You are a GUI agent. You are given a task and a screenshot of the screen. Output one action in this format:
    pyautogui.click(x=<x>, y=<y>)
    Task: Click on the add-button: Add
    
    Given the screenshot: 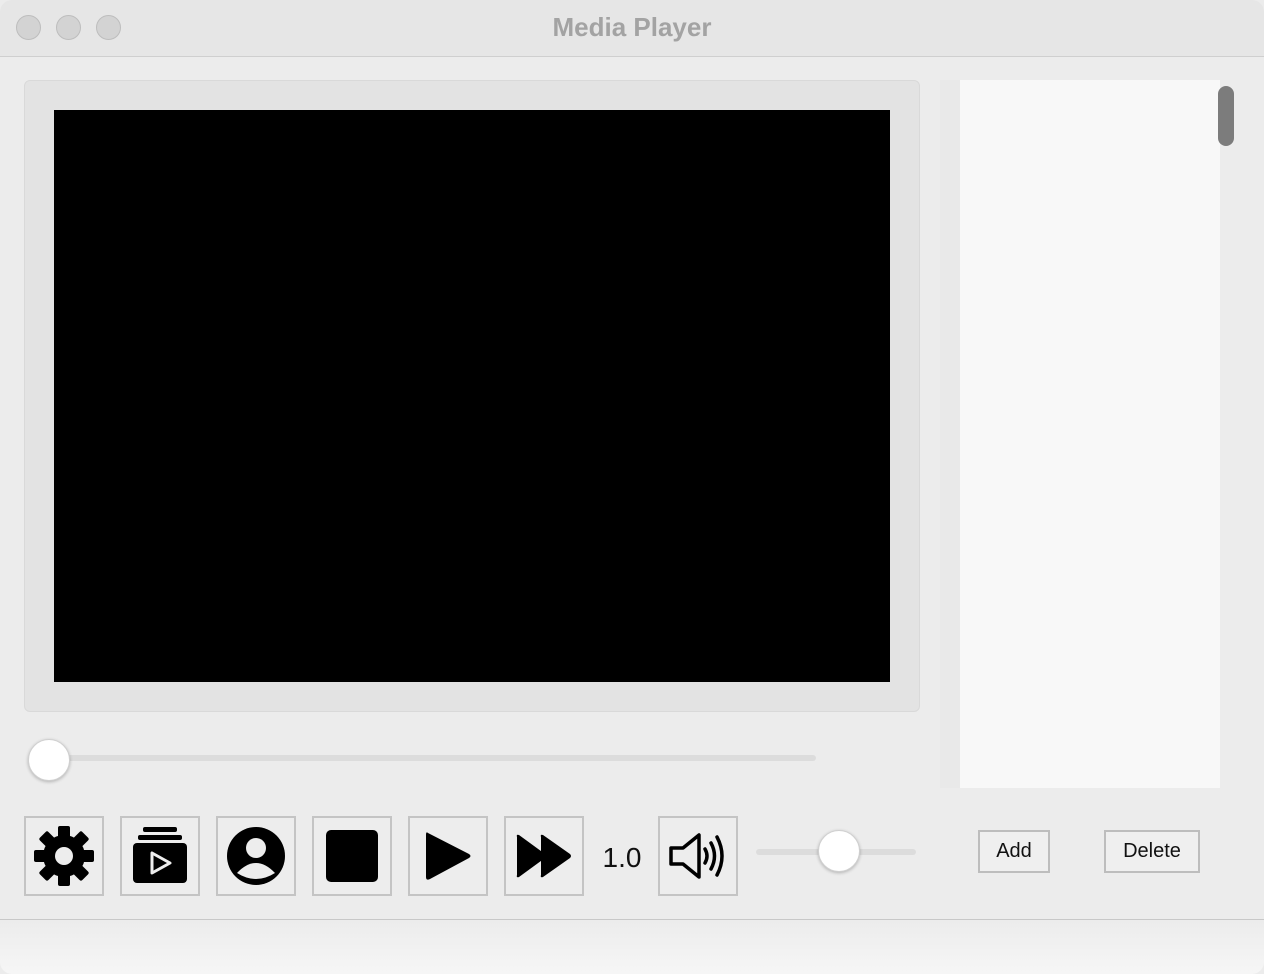 What is the action you would take?
    pyautogui.click(x=1014, y=851)
    